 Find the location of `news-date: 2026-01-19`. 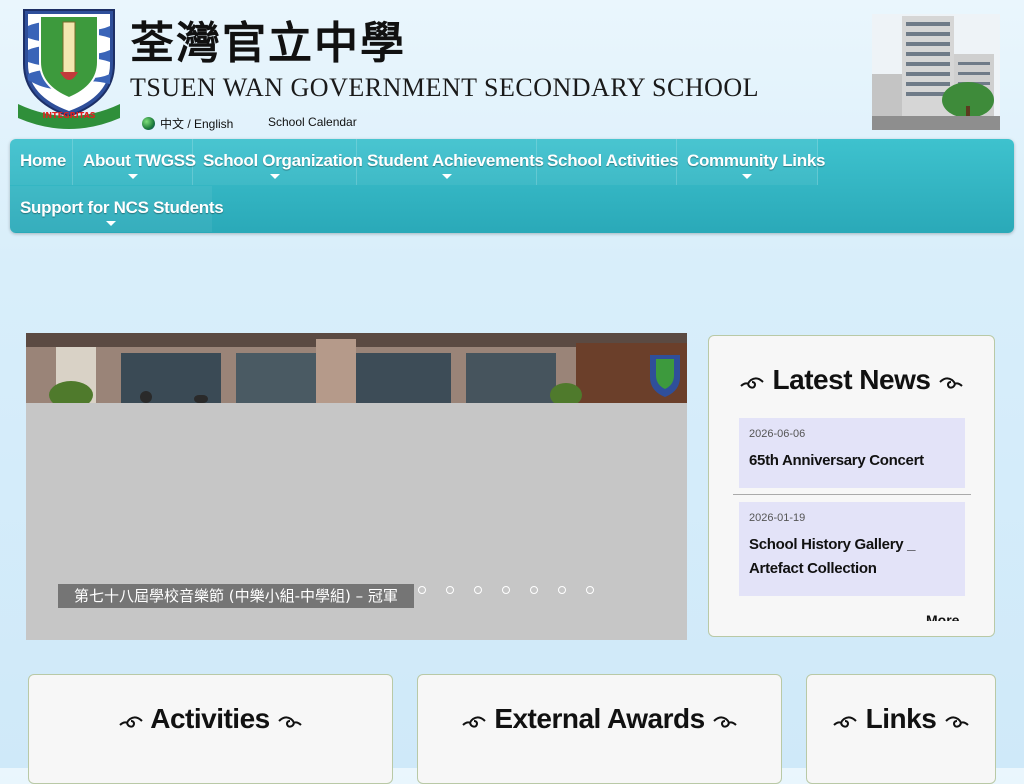

news-date: 2026-01-19 is located at coordinates (777, 518).